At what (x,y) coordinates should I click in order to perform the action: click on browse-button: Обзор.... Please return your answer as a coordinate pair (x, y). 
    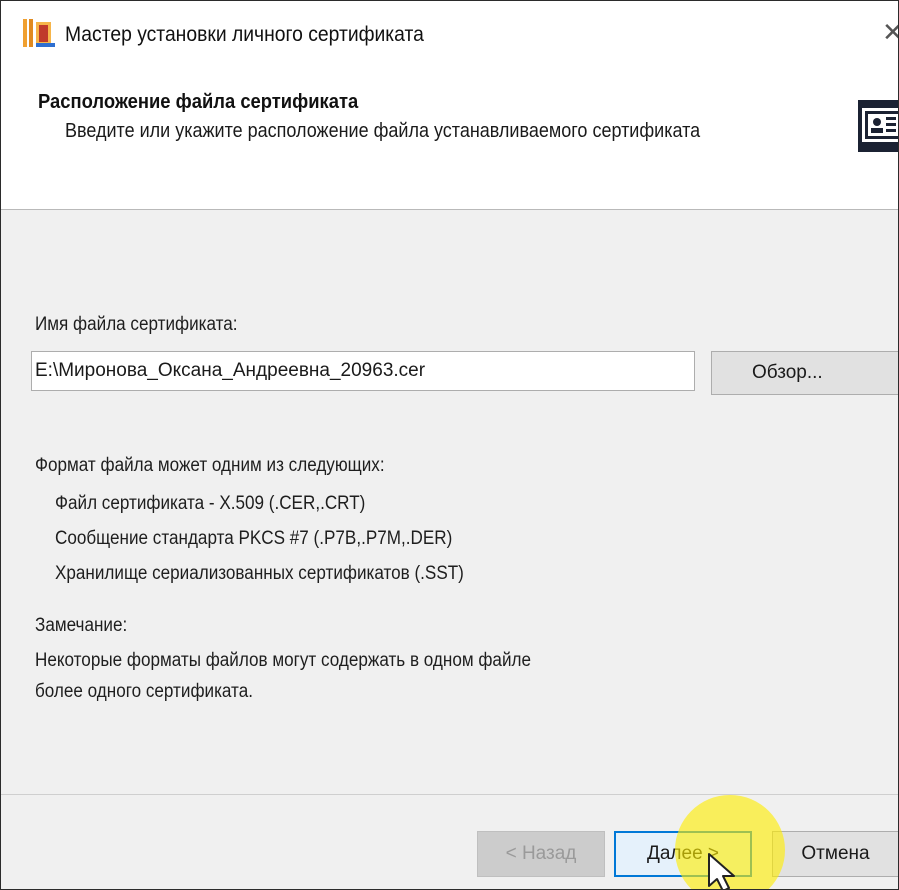
    Looking at the image, I should click on (804, 373).